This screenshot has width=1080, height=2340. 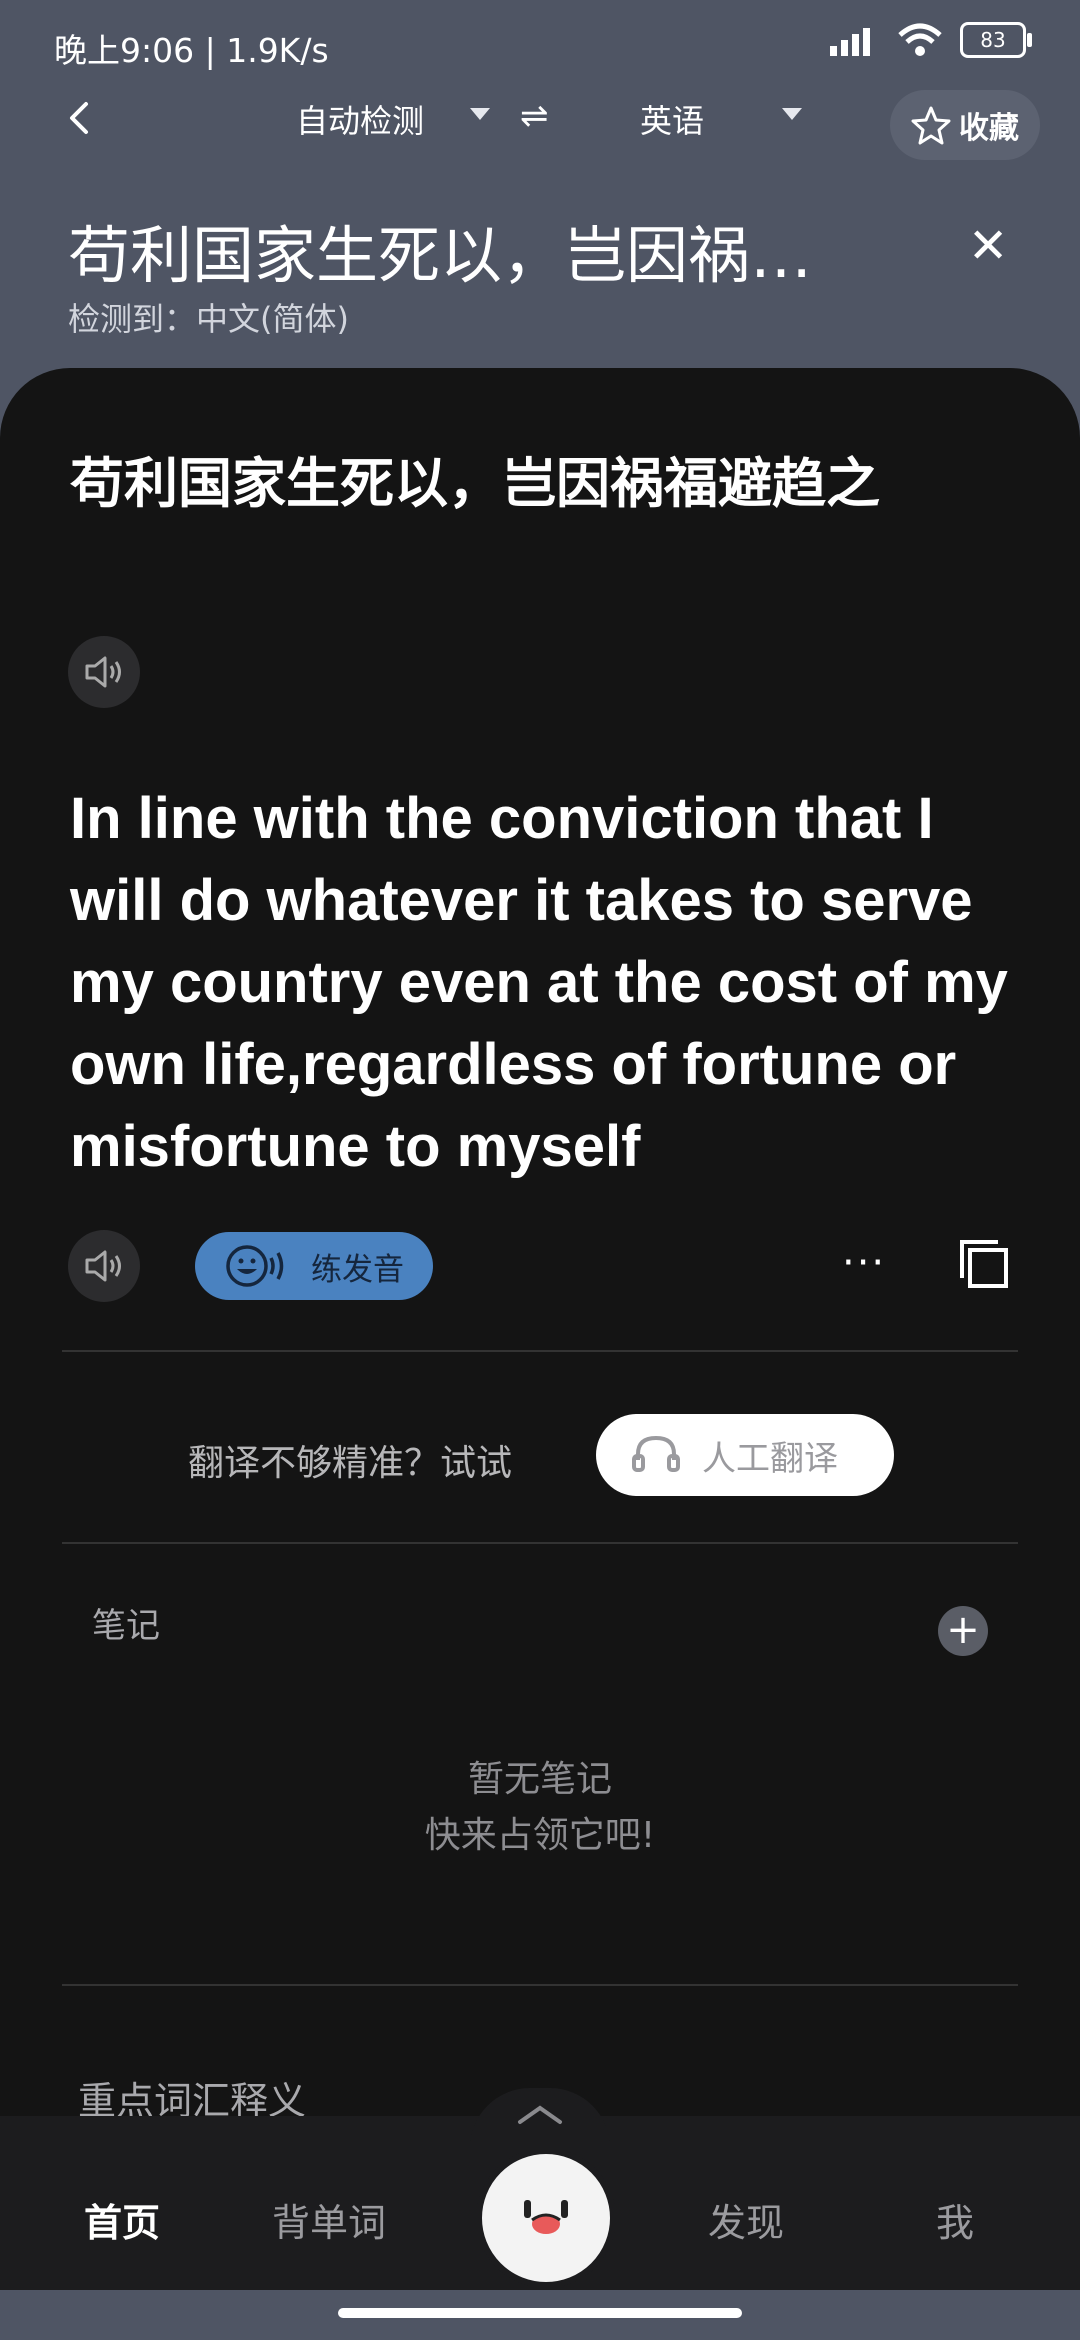 I want to click on copy-icon, so click(x=984, y=1264).